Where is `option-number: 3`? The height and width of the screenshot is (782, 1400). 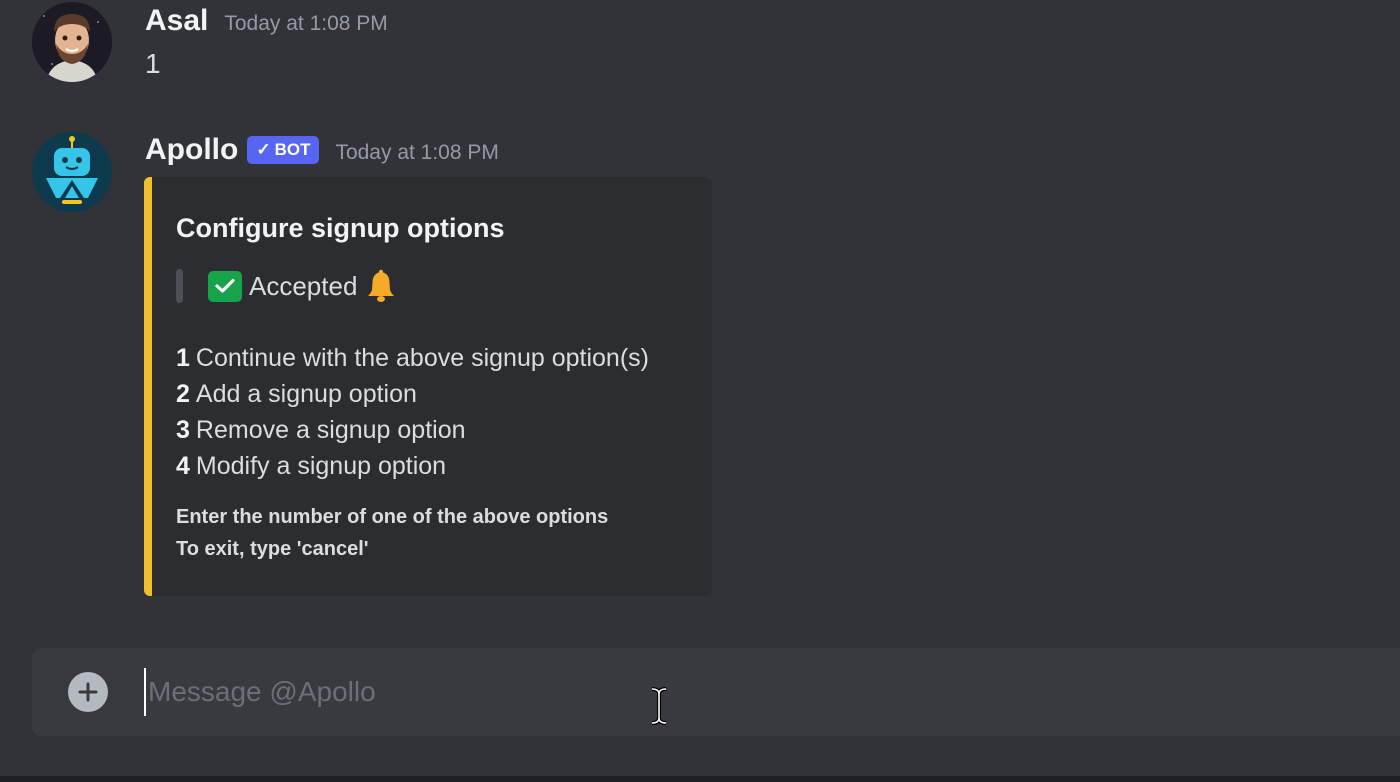
option-number: 3 is located at coordinates (183, 429).